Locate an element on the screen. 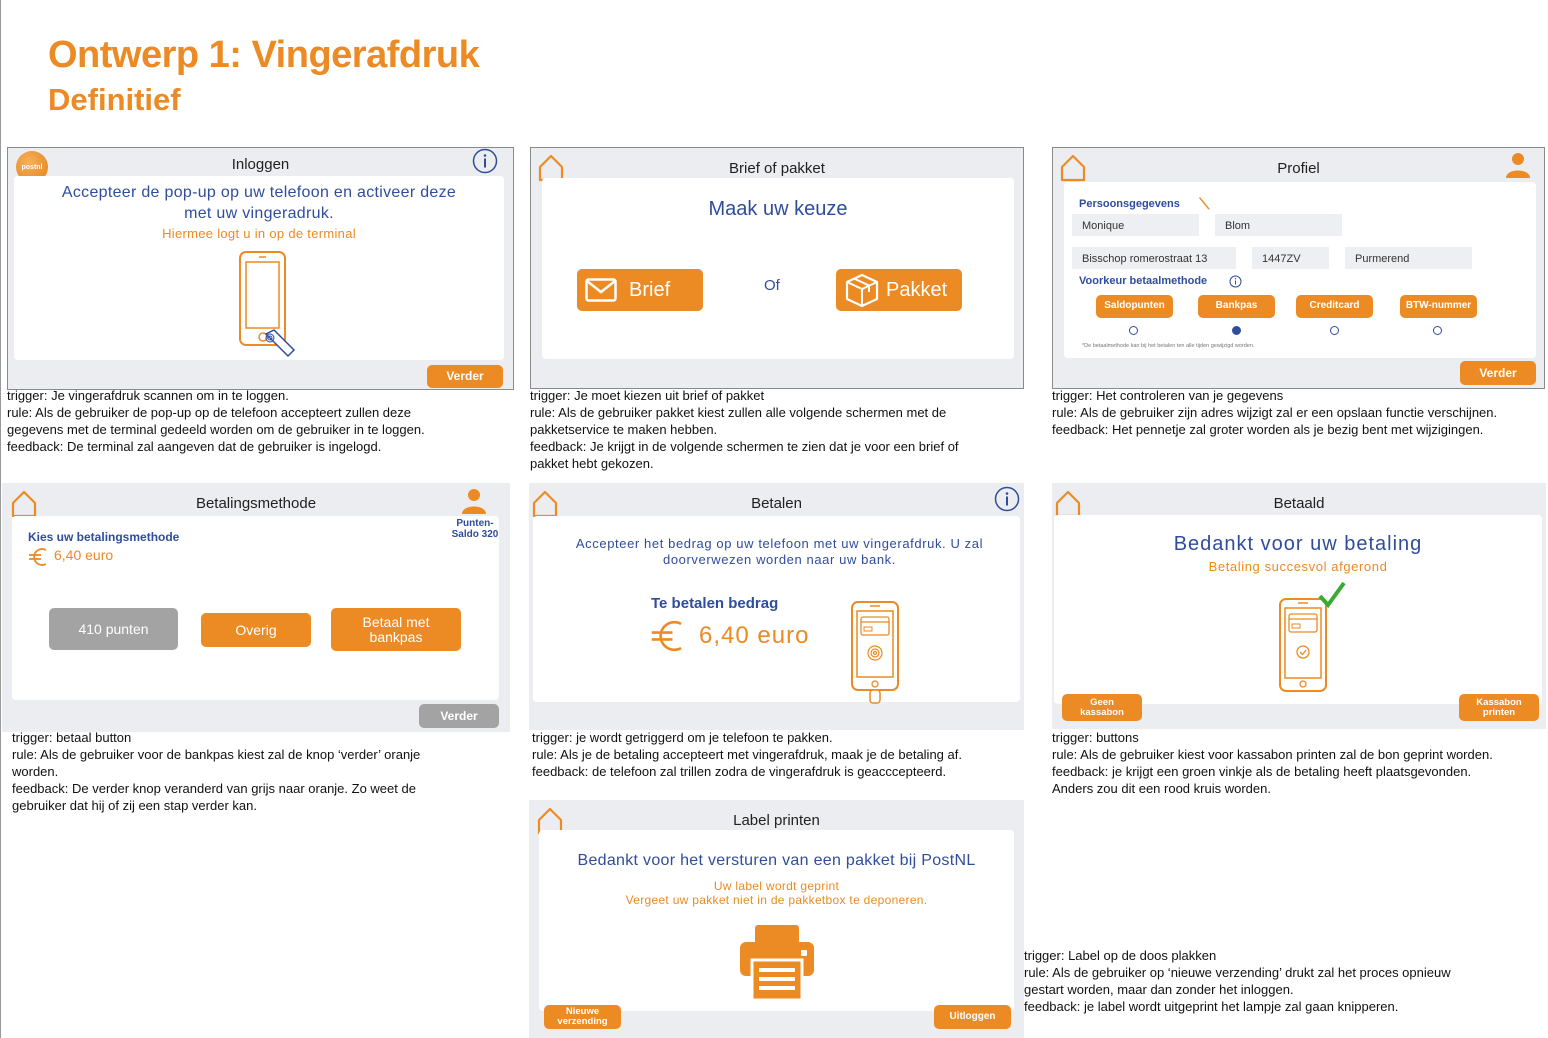 The image size is (1548, 1038). thanks-heading: Bedankt voor uw betaling is located at coordinates (1298, 544).